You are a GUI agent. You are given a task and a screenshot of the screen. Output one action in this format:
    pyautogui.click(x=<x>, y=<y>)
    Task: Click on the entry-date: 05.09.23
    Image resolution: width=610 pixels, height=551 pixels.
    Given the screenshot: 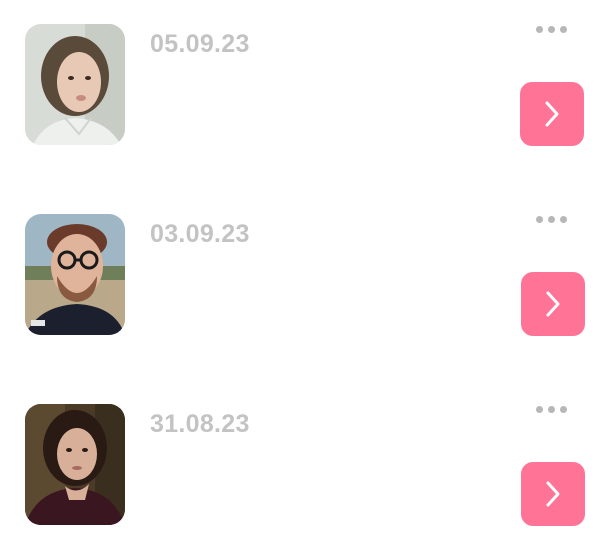 What is the action you would take?
    pyautogui.click(x=200, y=44)
    